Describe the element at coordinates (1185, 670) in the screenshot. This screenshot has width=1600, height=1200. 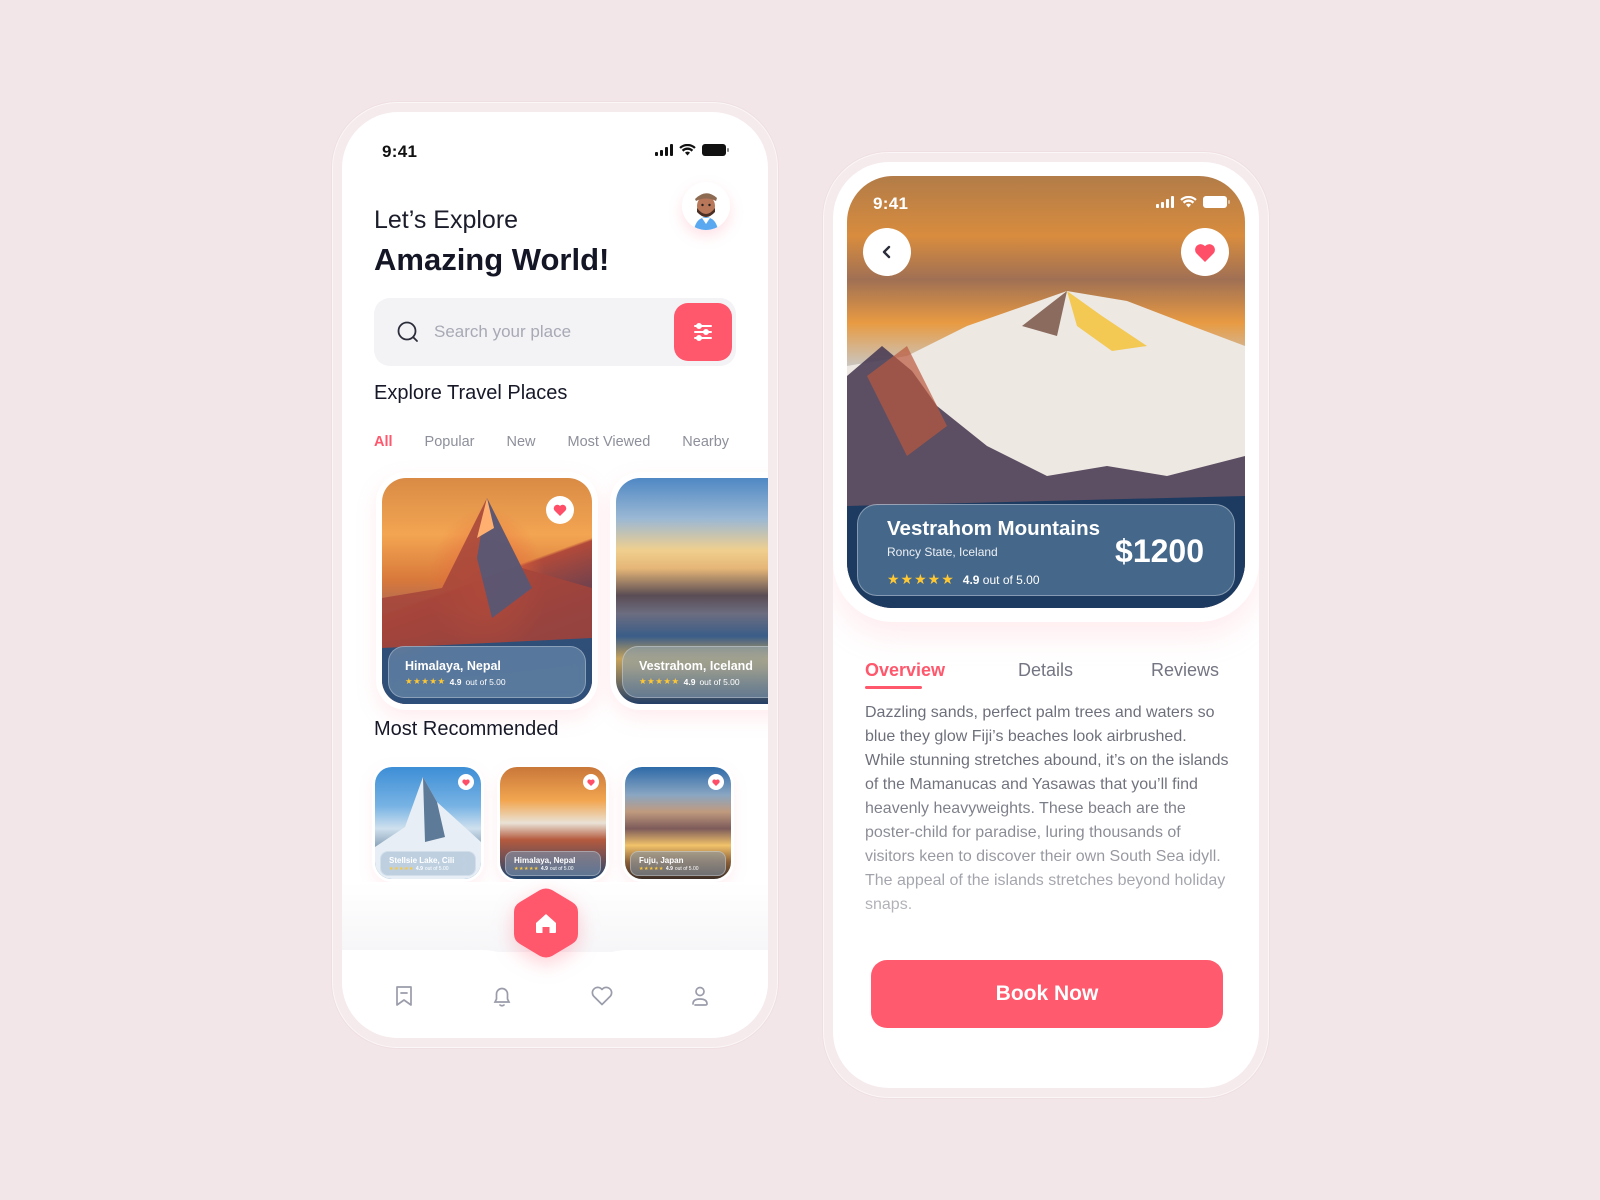
I see `tab-reviews: Reviews` at that location.